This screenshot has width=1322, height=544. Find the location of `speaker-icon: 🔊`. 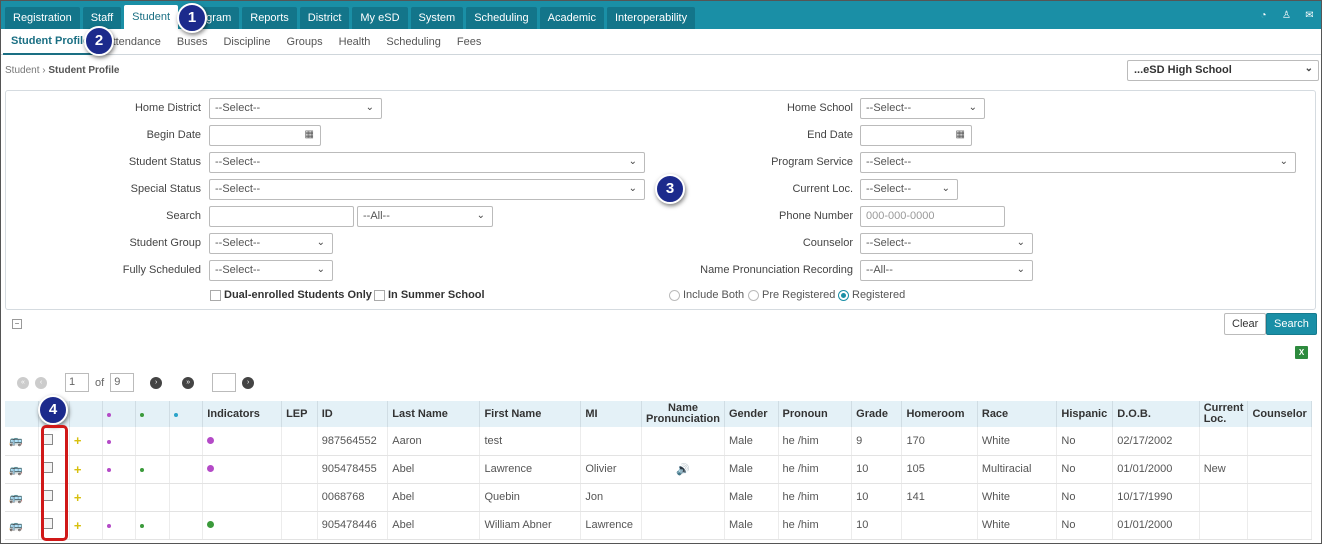

speaker-icon: 🔊 is located at coordinates (683, 470).